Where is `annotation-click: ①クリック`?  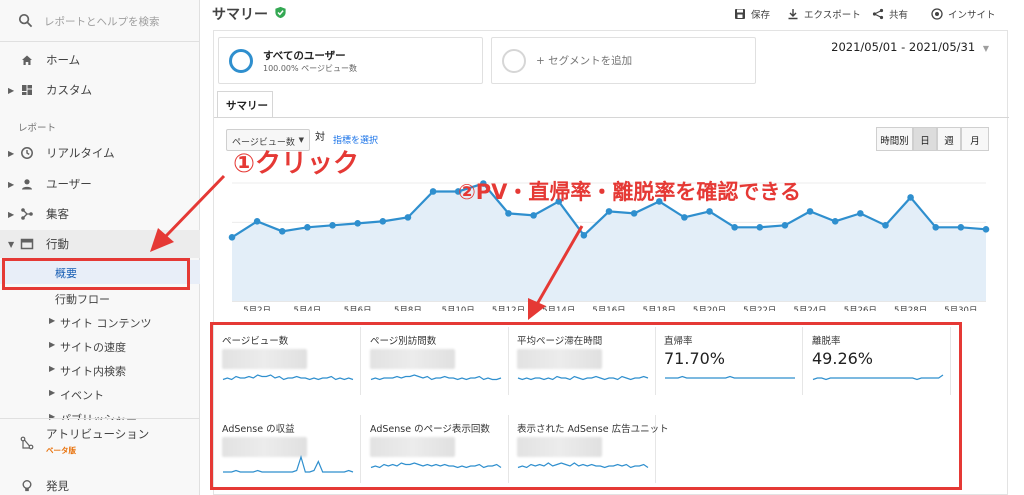
annotation-click: ①クリック is located at coordinates (296, 164).